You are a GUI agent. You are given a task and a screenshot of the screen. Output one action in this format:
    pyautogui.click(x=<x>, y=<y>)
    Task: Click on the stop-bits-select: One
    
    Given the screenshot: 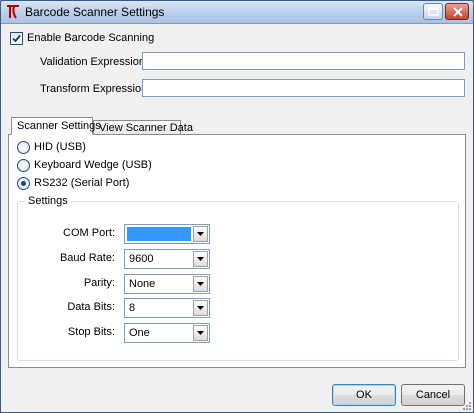 What is the action you would take?
    pyautogui.click(x=167, y=333)
    